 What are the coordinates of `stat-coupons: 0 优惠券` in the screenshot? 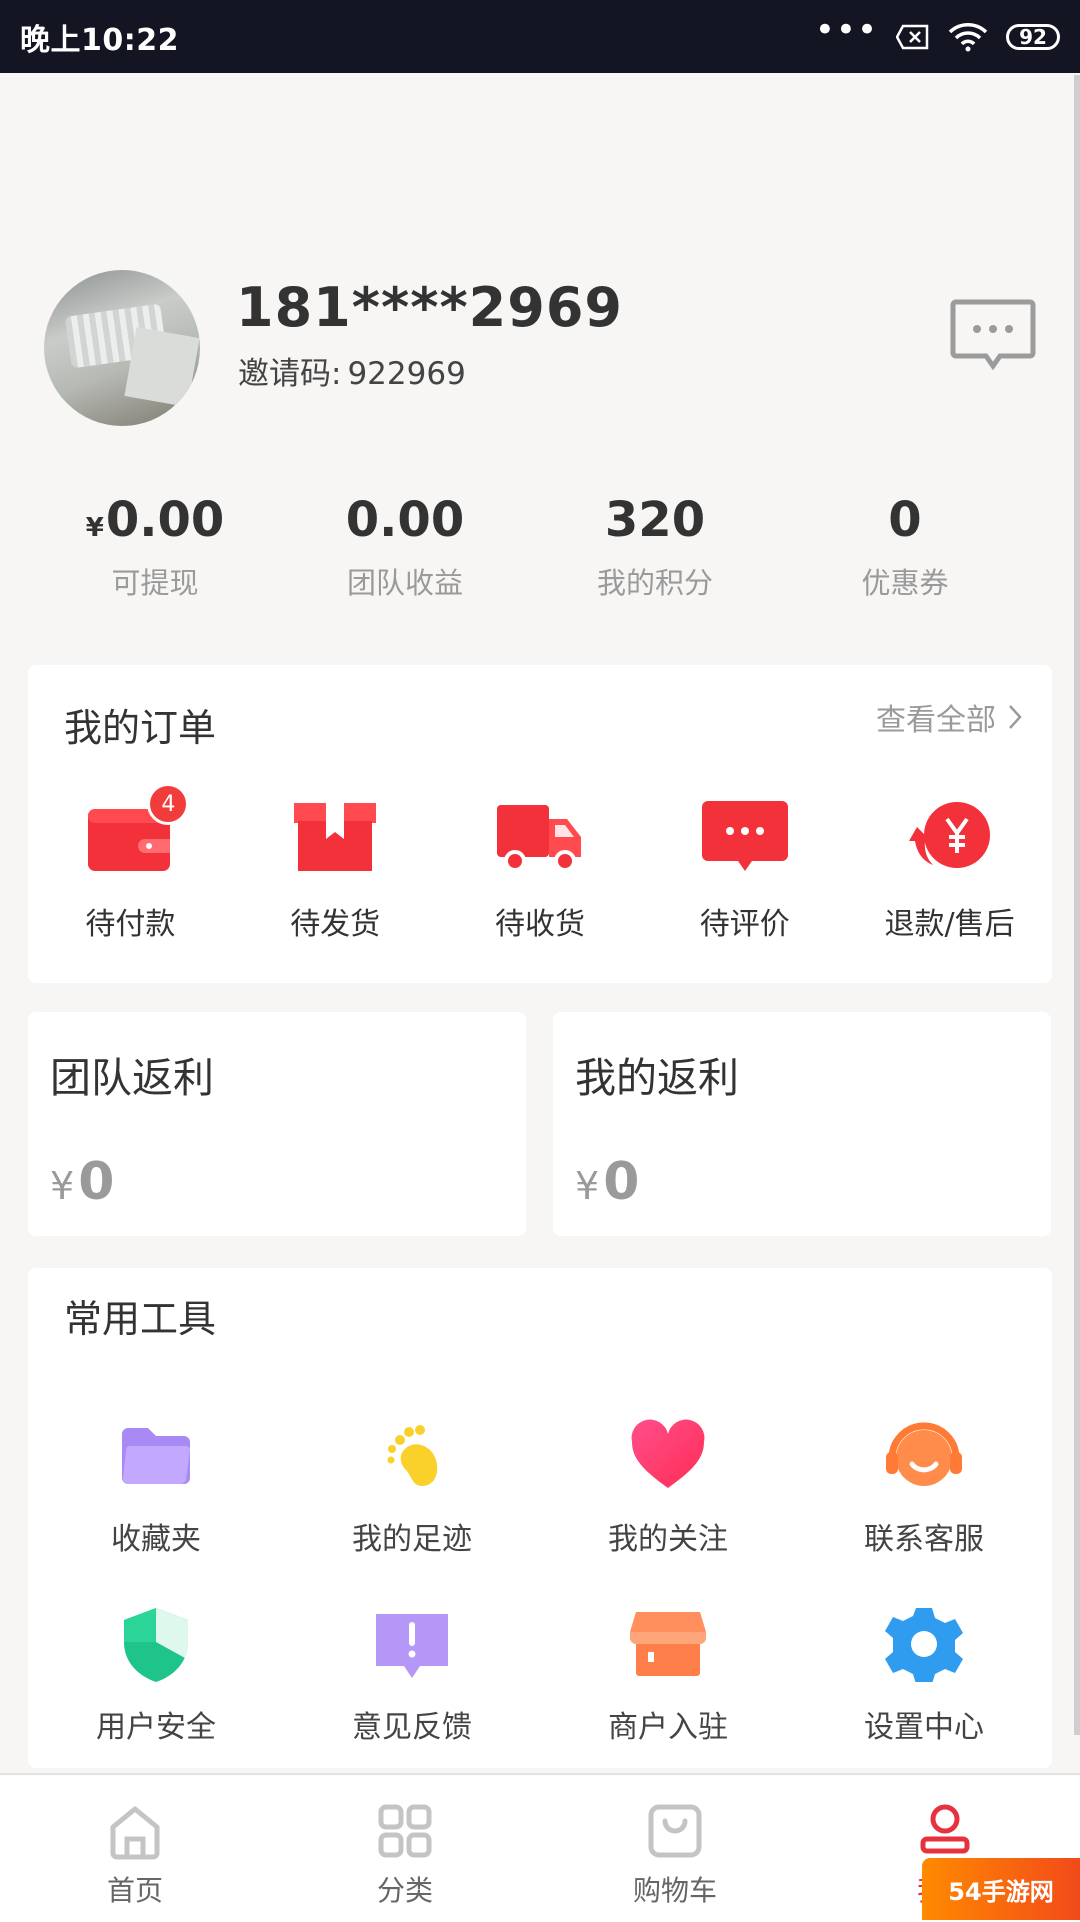 It's located at (905, 550).